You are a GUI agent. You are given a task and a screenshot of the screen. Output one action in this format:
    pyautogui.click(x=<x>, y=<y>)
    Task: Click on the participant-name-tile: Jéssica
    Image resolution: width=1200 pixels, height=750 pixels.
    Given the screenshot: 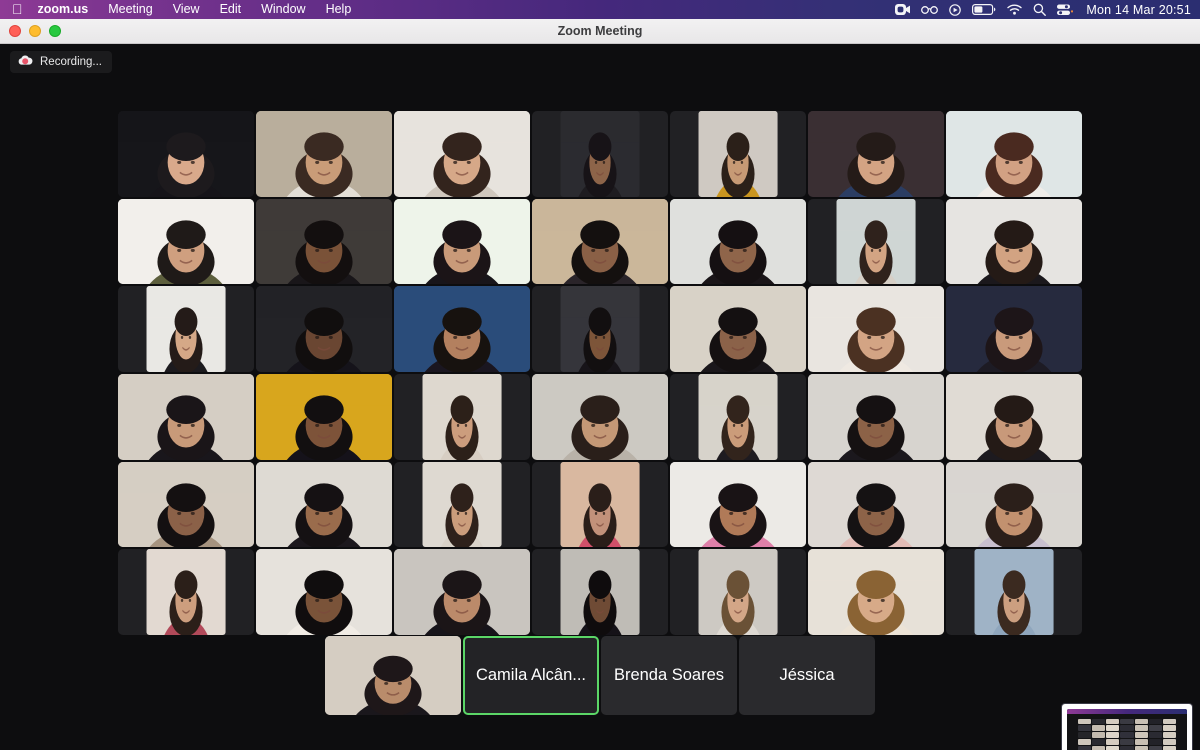 What is the action you would take?
    pyautogui.click(x=807, y=675)
    